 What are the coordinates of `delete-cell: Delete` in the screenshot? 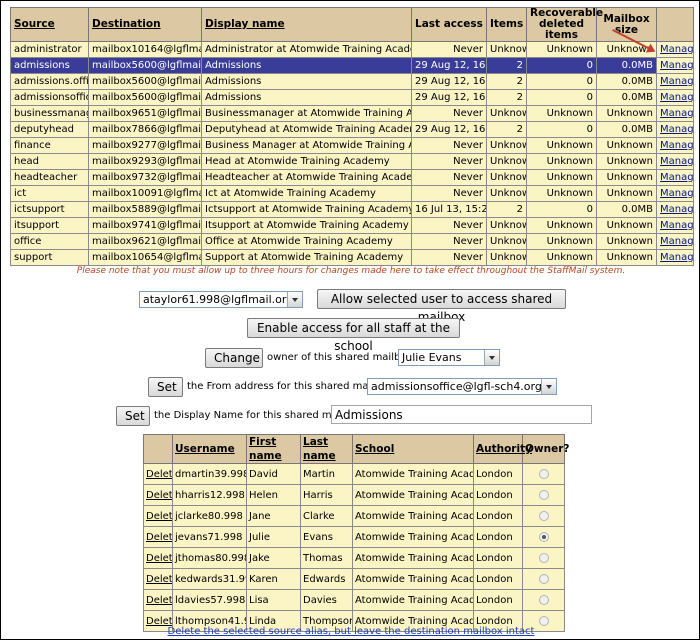 It's located at (158, 516).